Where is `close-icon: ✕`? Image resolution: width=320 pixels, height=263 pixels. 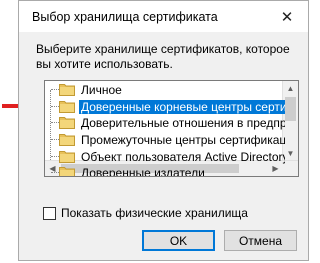 close-icon: ✕ is located at coordinates (287, 16).